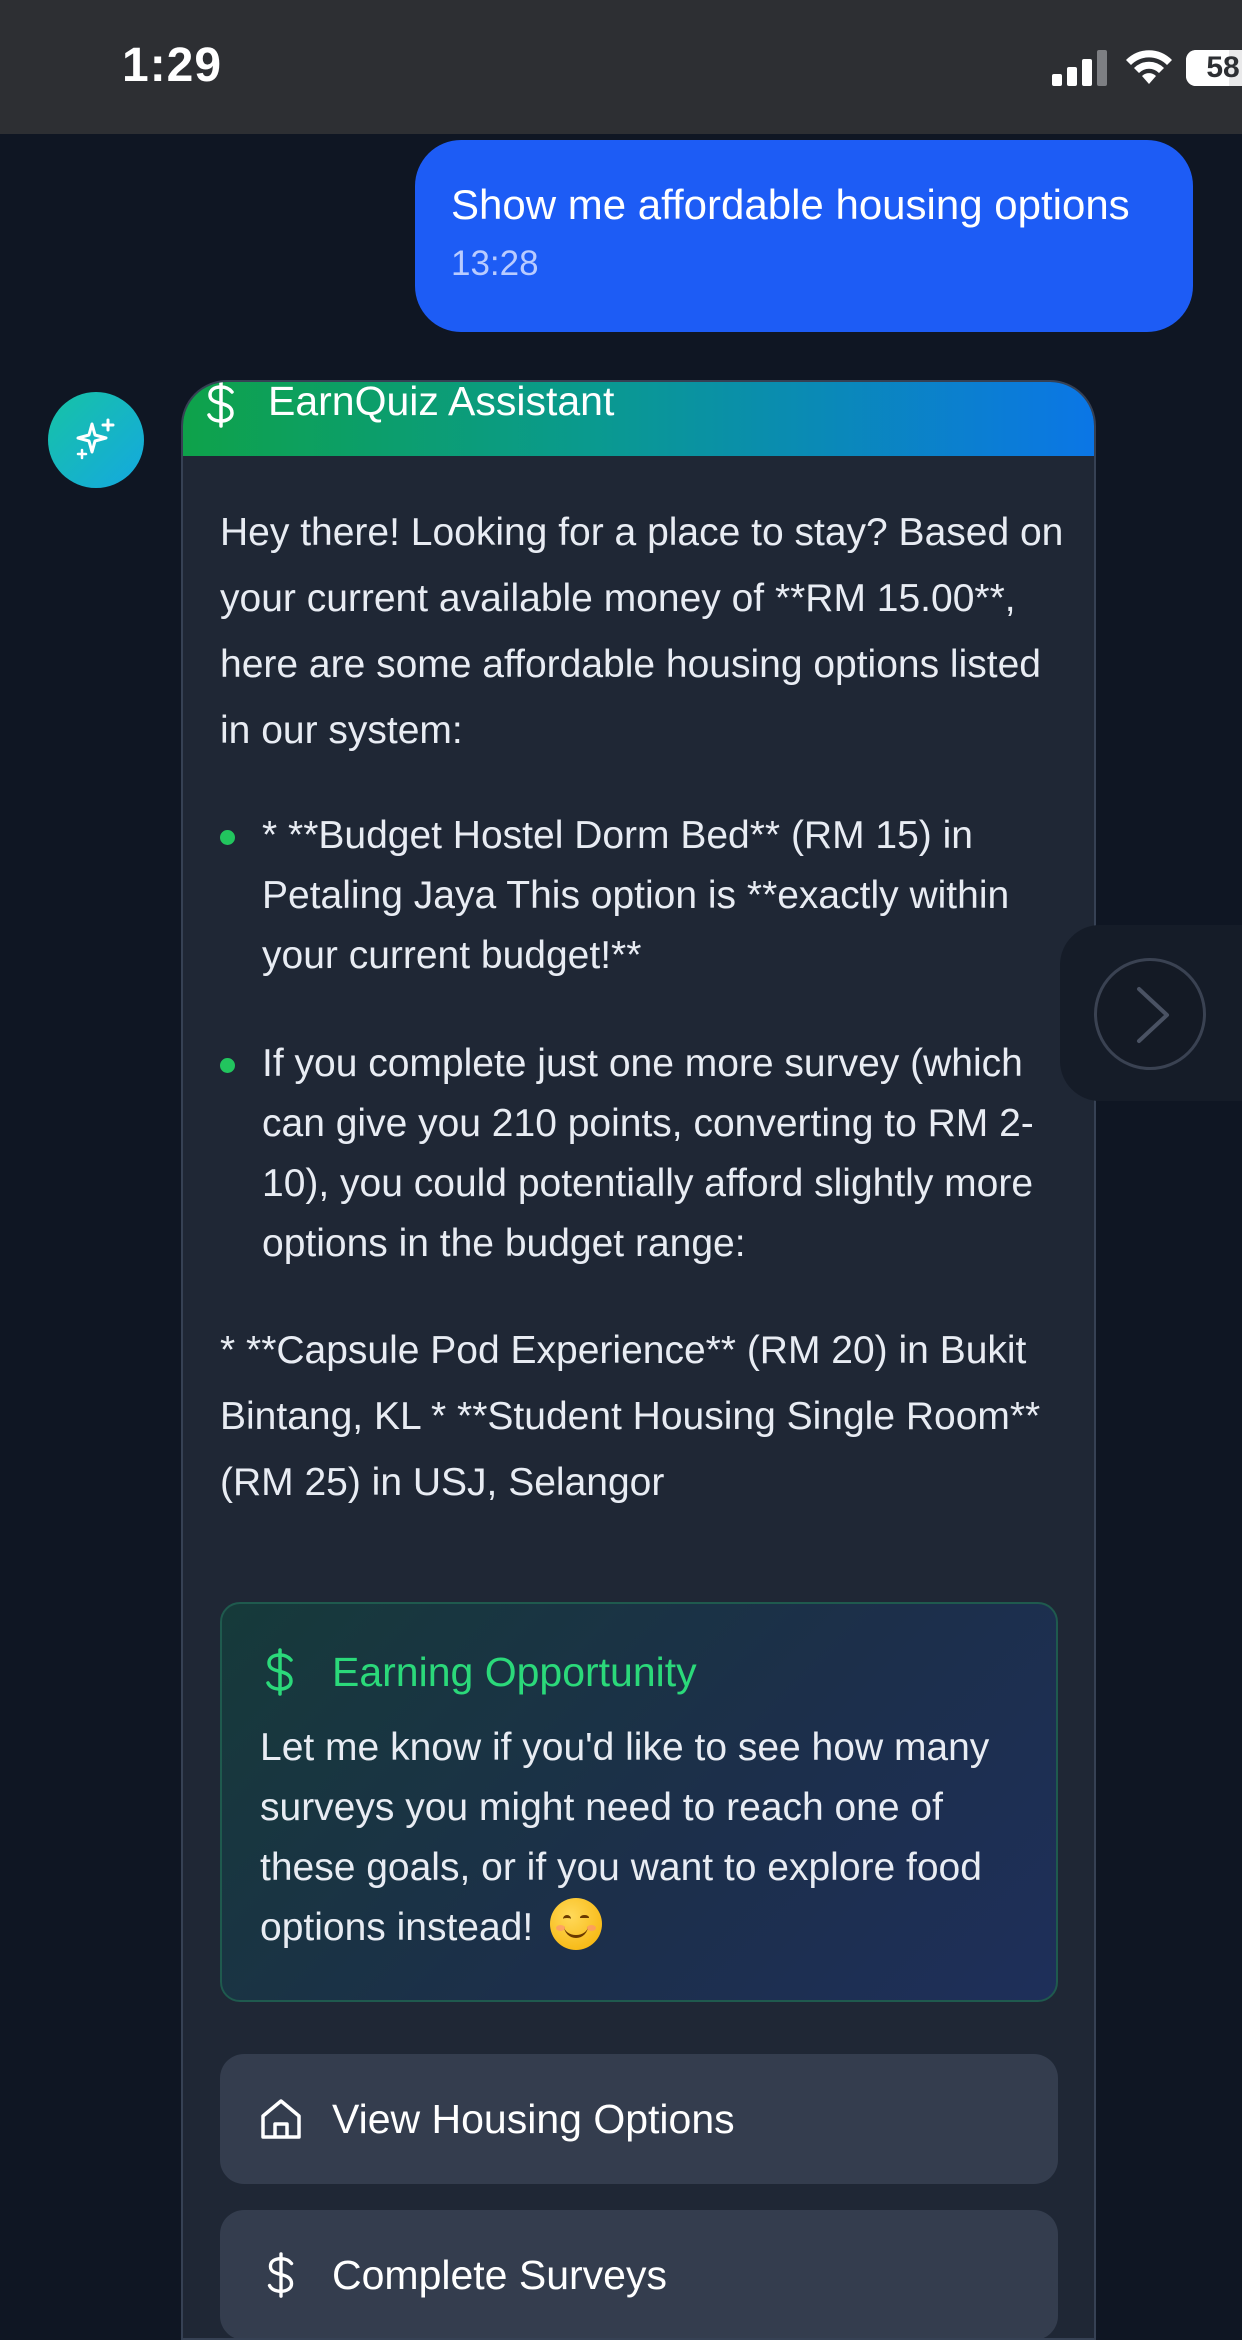 The height and width of the screenshot is (2340, 1242). Describe the element at coordinates (172, 65) in the screenshot. I see `status-time: 1:29` at that location.